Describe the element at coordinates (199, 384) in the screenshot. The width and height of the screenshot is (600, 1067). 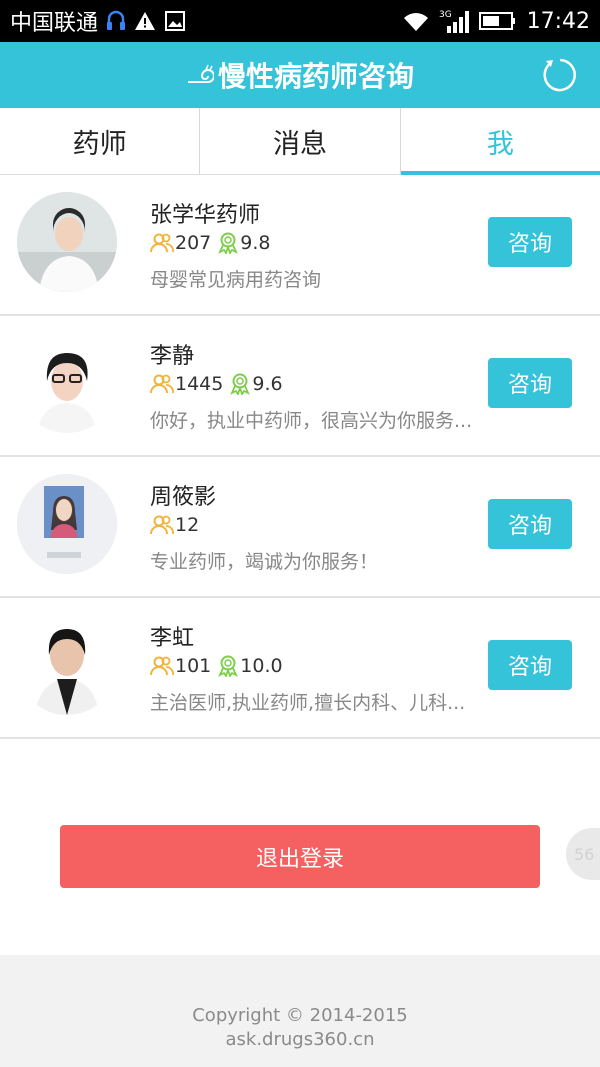
I see `consult-count: 1445` at that location.